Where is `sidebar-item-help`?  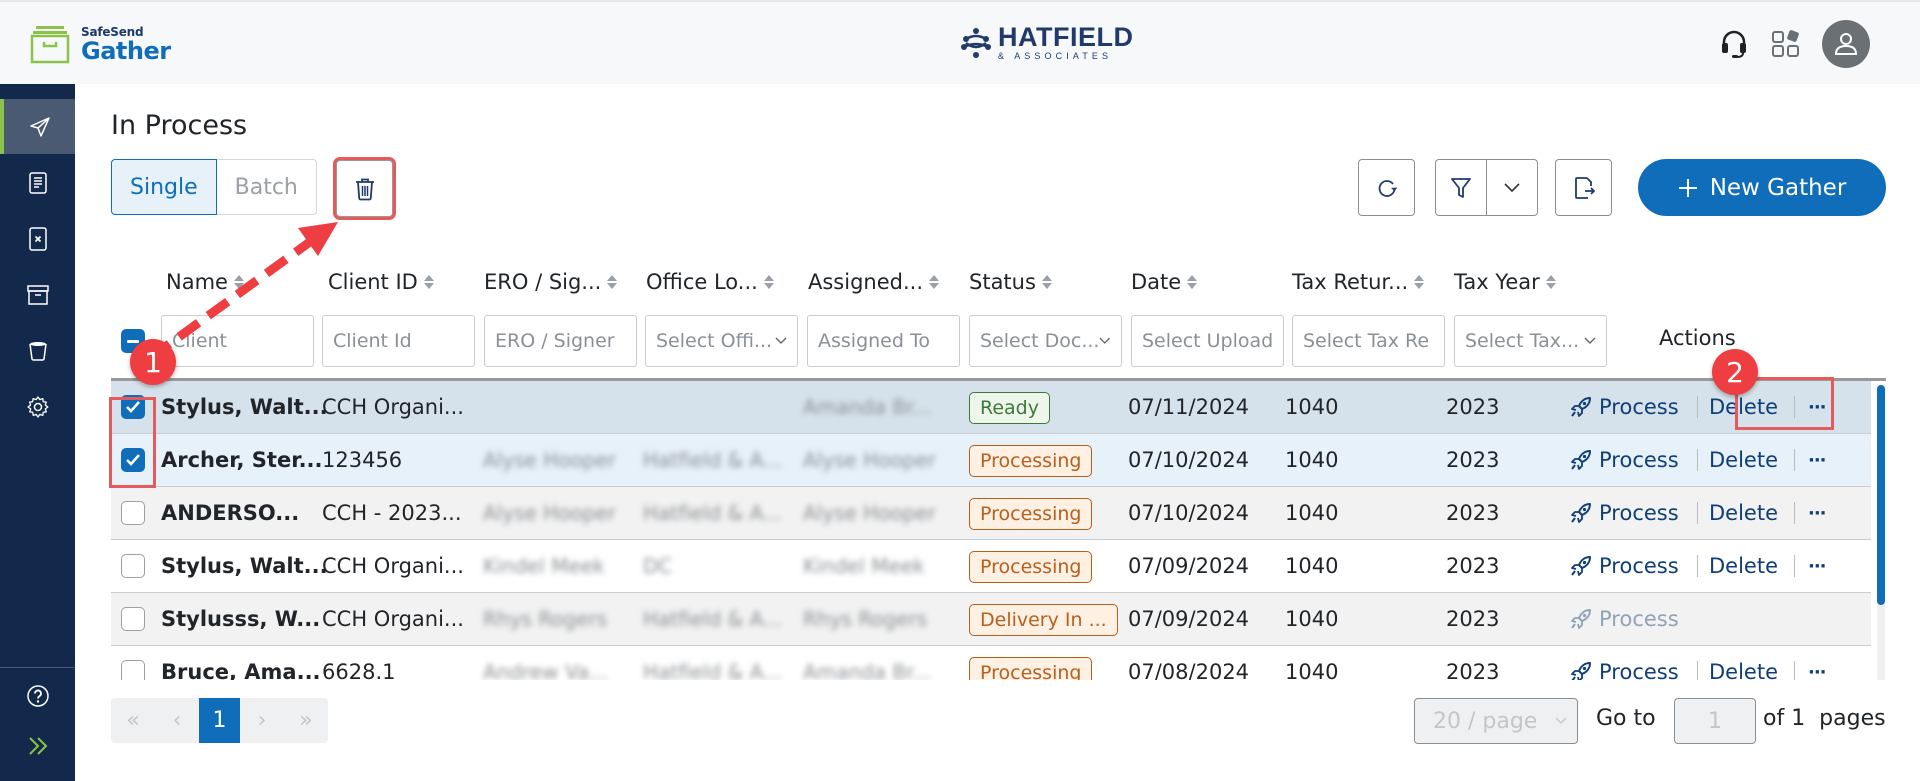
sidebar-item-help is located at coordinates (37, 695).